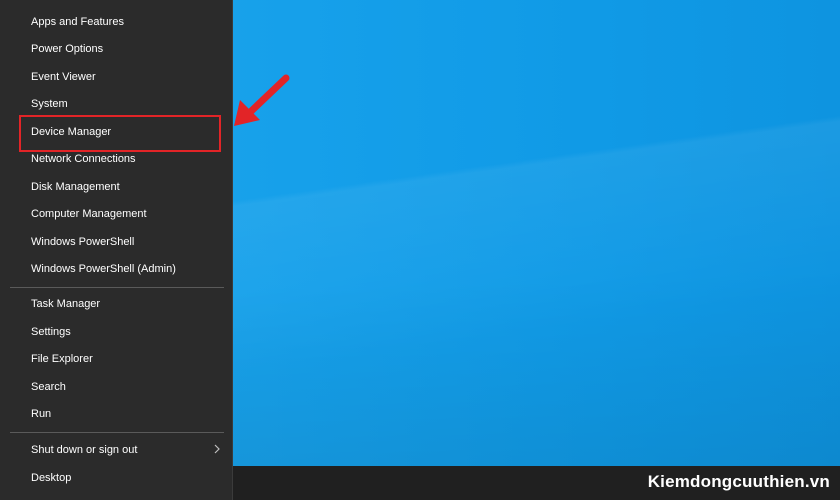 Image resolution: width=840 pixels, height=500 pixels. Describe the element at coordinates (116, 413) in the screenshot. I see `menu-item-run: Run` at that location.